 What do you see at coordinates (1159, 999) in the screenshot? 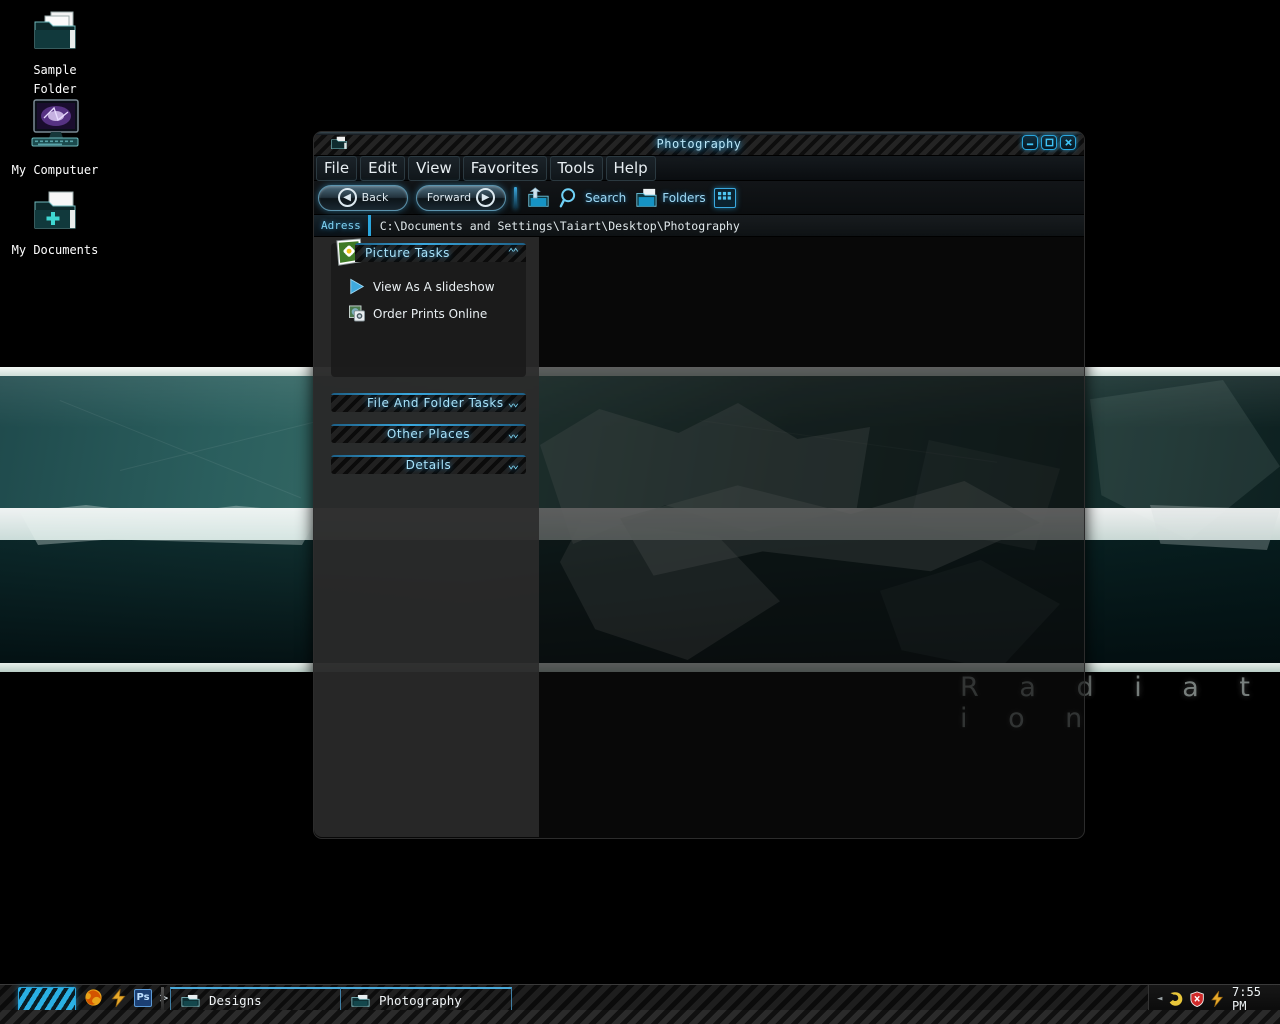
I see `tray-expand-icon: ◄` at bounding box center [1159, 999].